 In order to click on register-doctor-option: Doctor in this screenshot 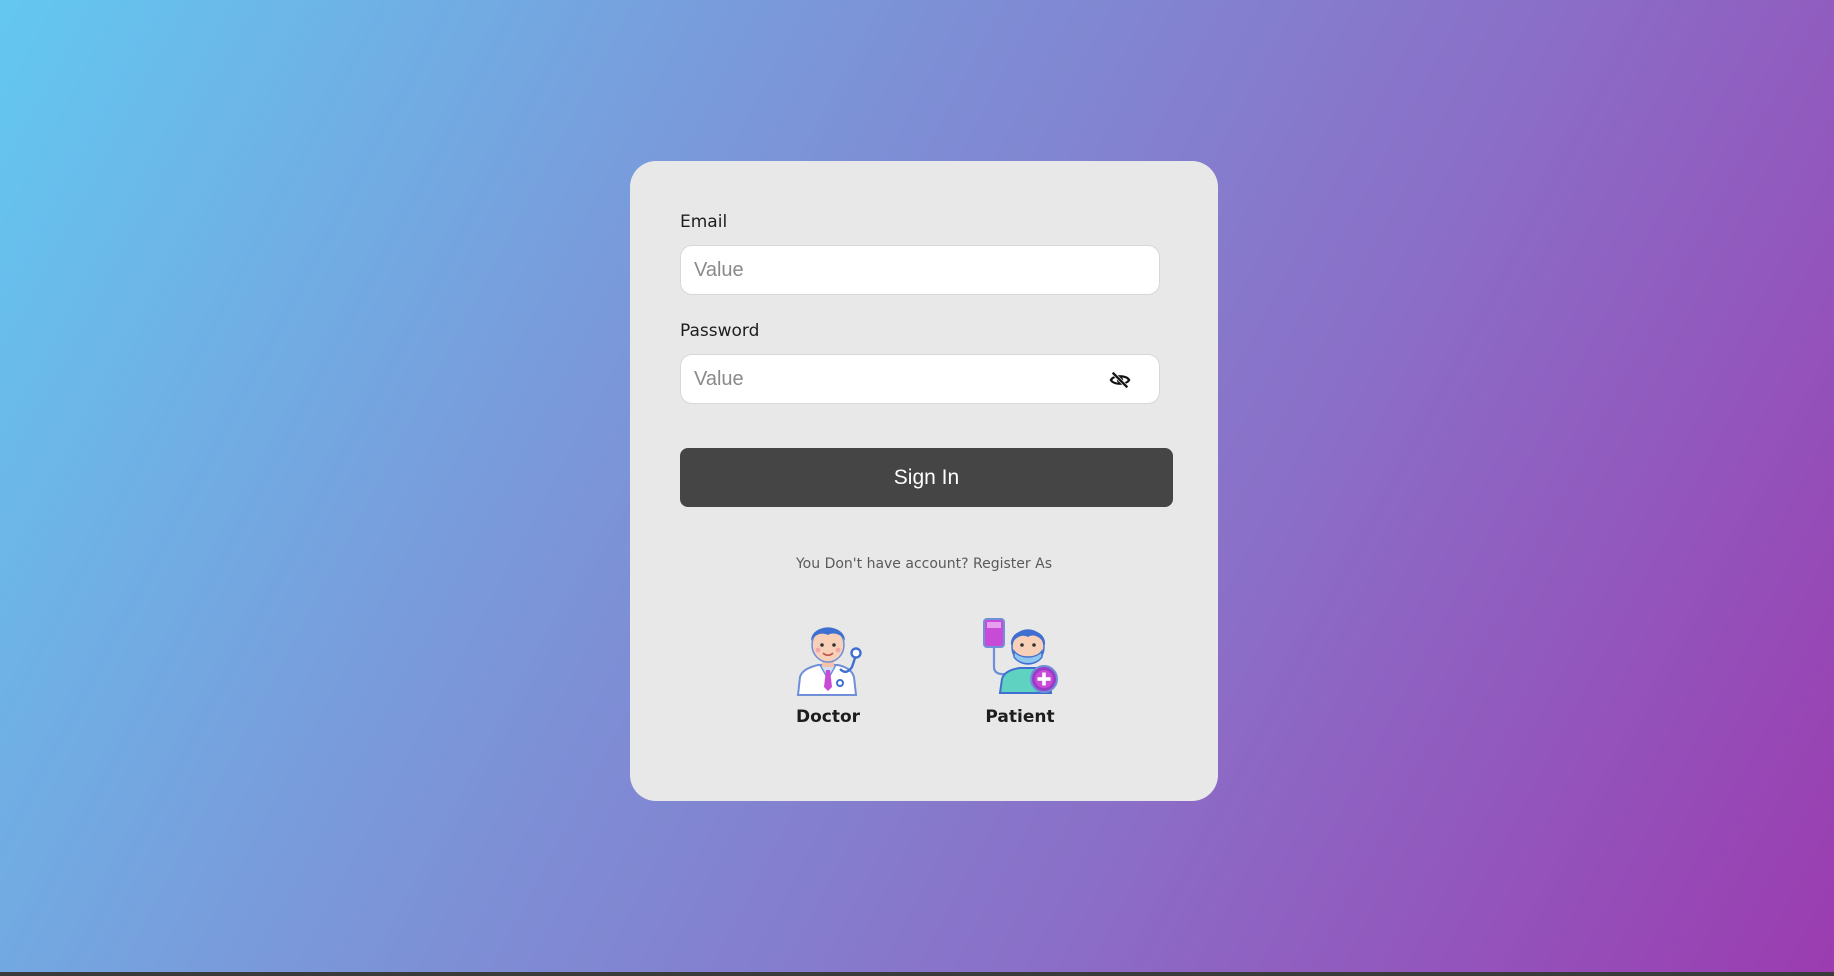, I will do `click(828, 670)`.